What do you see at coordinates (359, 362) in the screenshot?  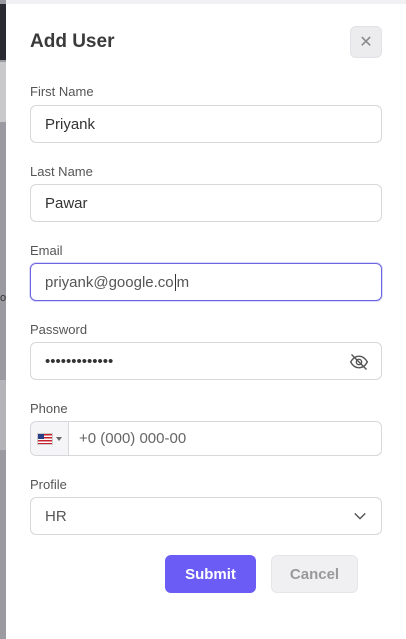 I see `eye-slash-icon` at bounding box center [359, 362].